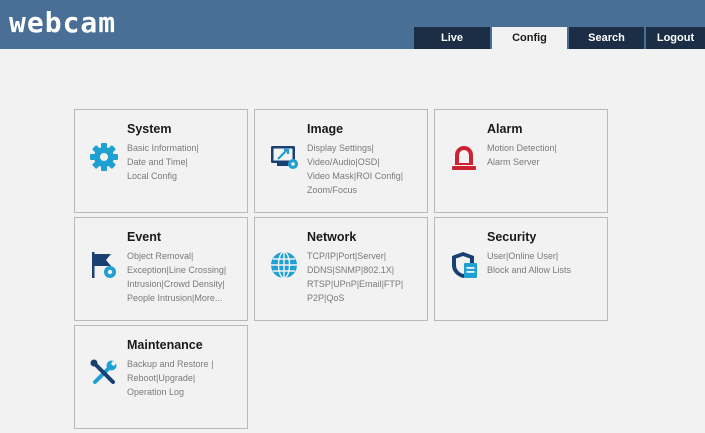 The height and width of the screenshot is (433, 705). Describe the element at coordinates (335, 298) in the screenshot. I see `link-qos: QoS` at that location.